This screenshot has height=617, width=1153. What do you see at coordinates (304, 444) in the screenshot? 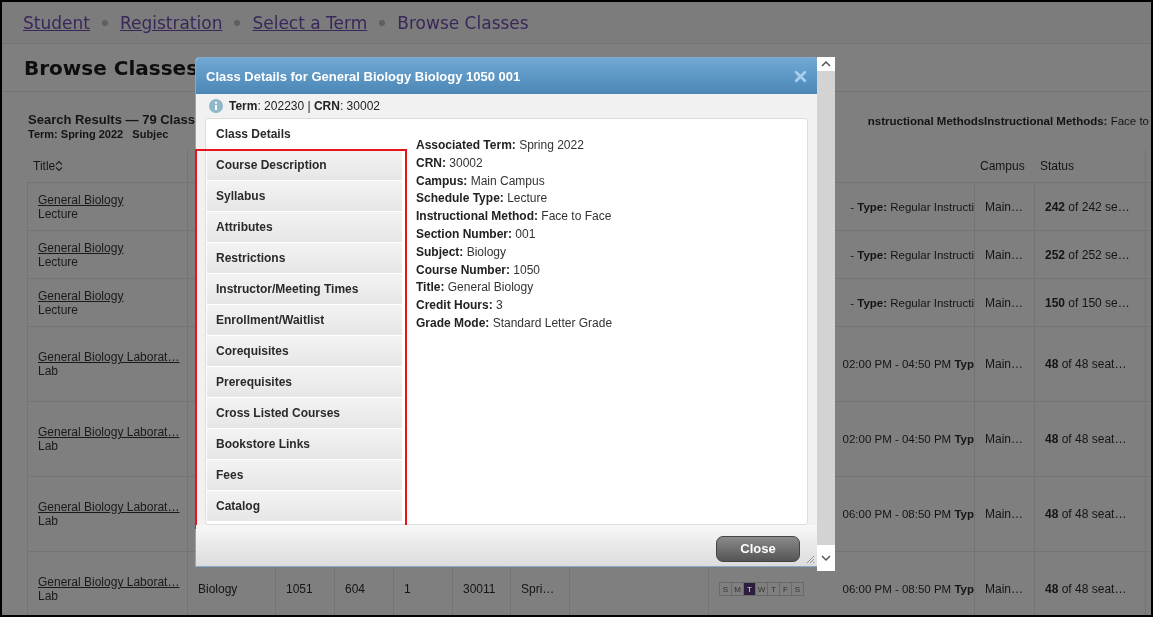
I see `section-tab: Bookstore Links` at bounding box center [304, 444].